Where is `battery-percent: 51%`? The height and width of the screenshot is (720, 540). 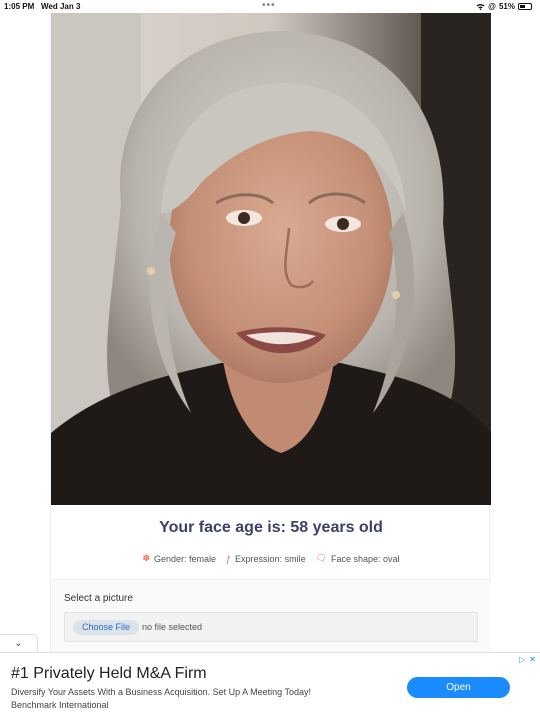
battery-percent: 51% is located at coordinates (506, 6).